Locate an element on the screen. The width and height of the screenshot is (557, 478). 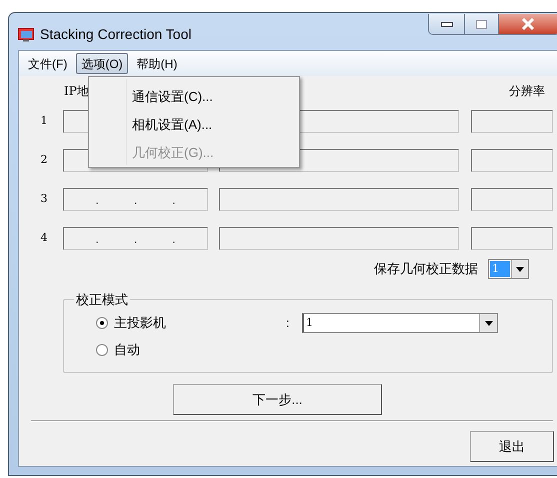
radio-label: 自动 is located at coordinates (127, 350).